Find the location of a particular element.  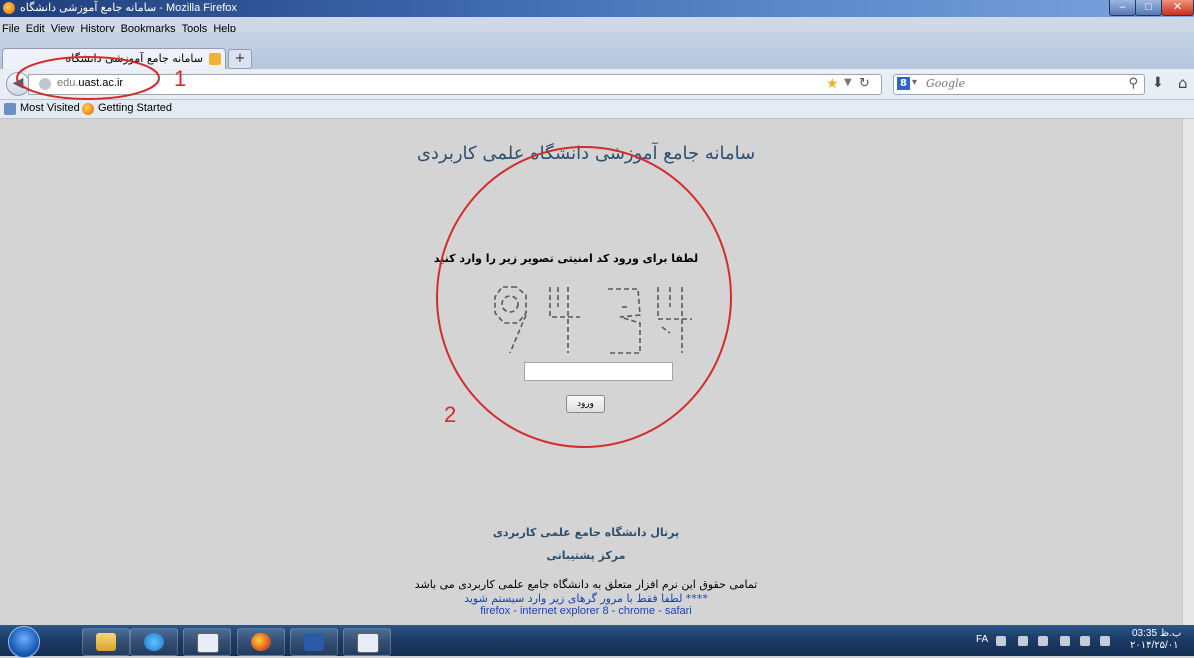

network-icon is located at coordinates (1065, 641).